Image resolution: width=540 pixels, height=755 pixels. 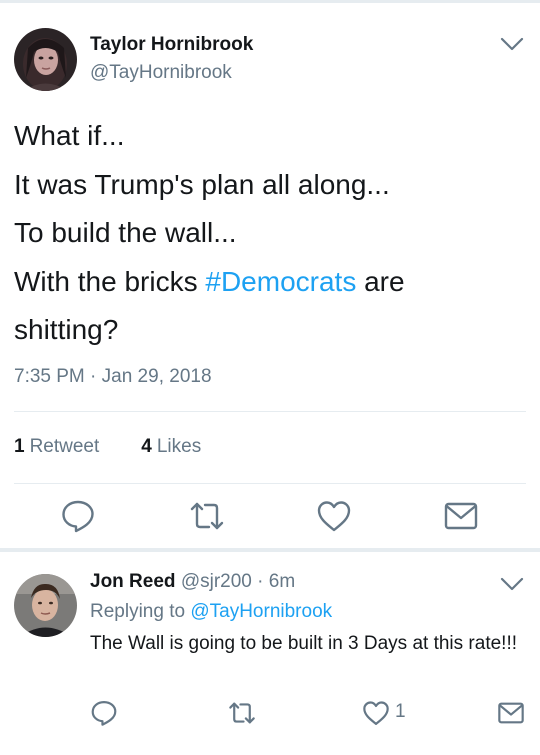 What do you see at coordinates (261, 611) in the screenshot?
I see `mention-link: @TayHornibrook` at bounding box center [261, 611].